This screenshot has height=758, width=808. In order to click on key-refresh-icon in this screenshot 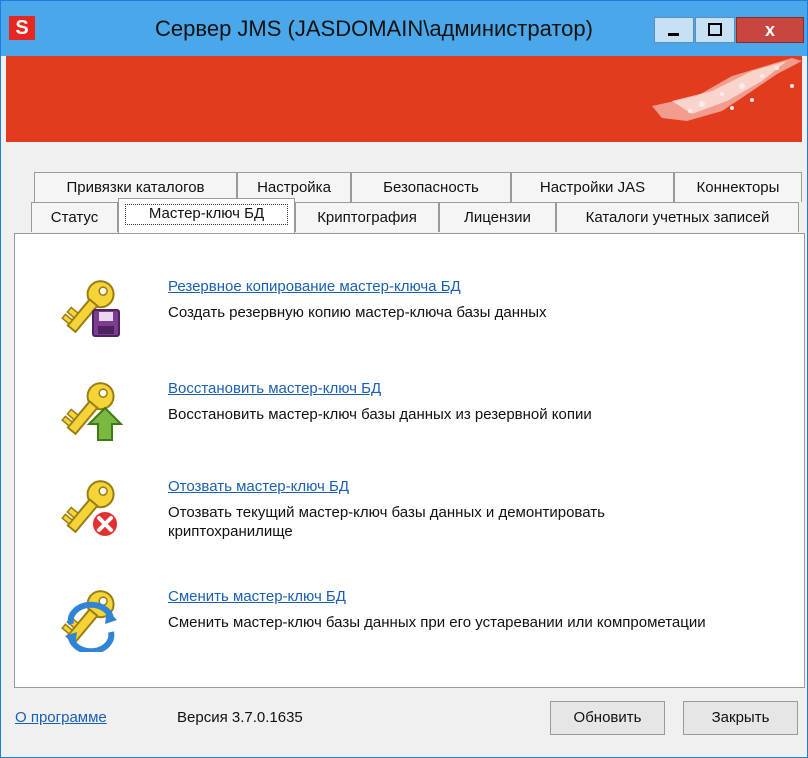, I will do `click(89, 621)`.